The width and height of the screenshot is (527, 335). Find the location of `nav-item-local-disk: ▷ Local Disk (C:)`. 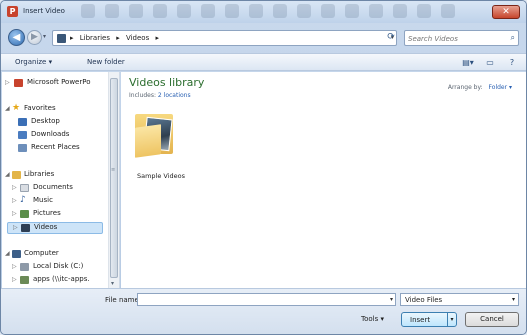

nav-item-local-disk: ▷ Local Disk (C:) is located at coordinates (54, 268).